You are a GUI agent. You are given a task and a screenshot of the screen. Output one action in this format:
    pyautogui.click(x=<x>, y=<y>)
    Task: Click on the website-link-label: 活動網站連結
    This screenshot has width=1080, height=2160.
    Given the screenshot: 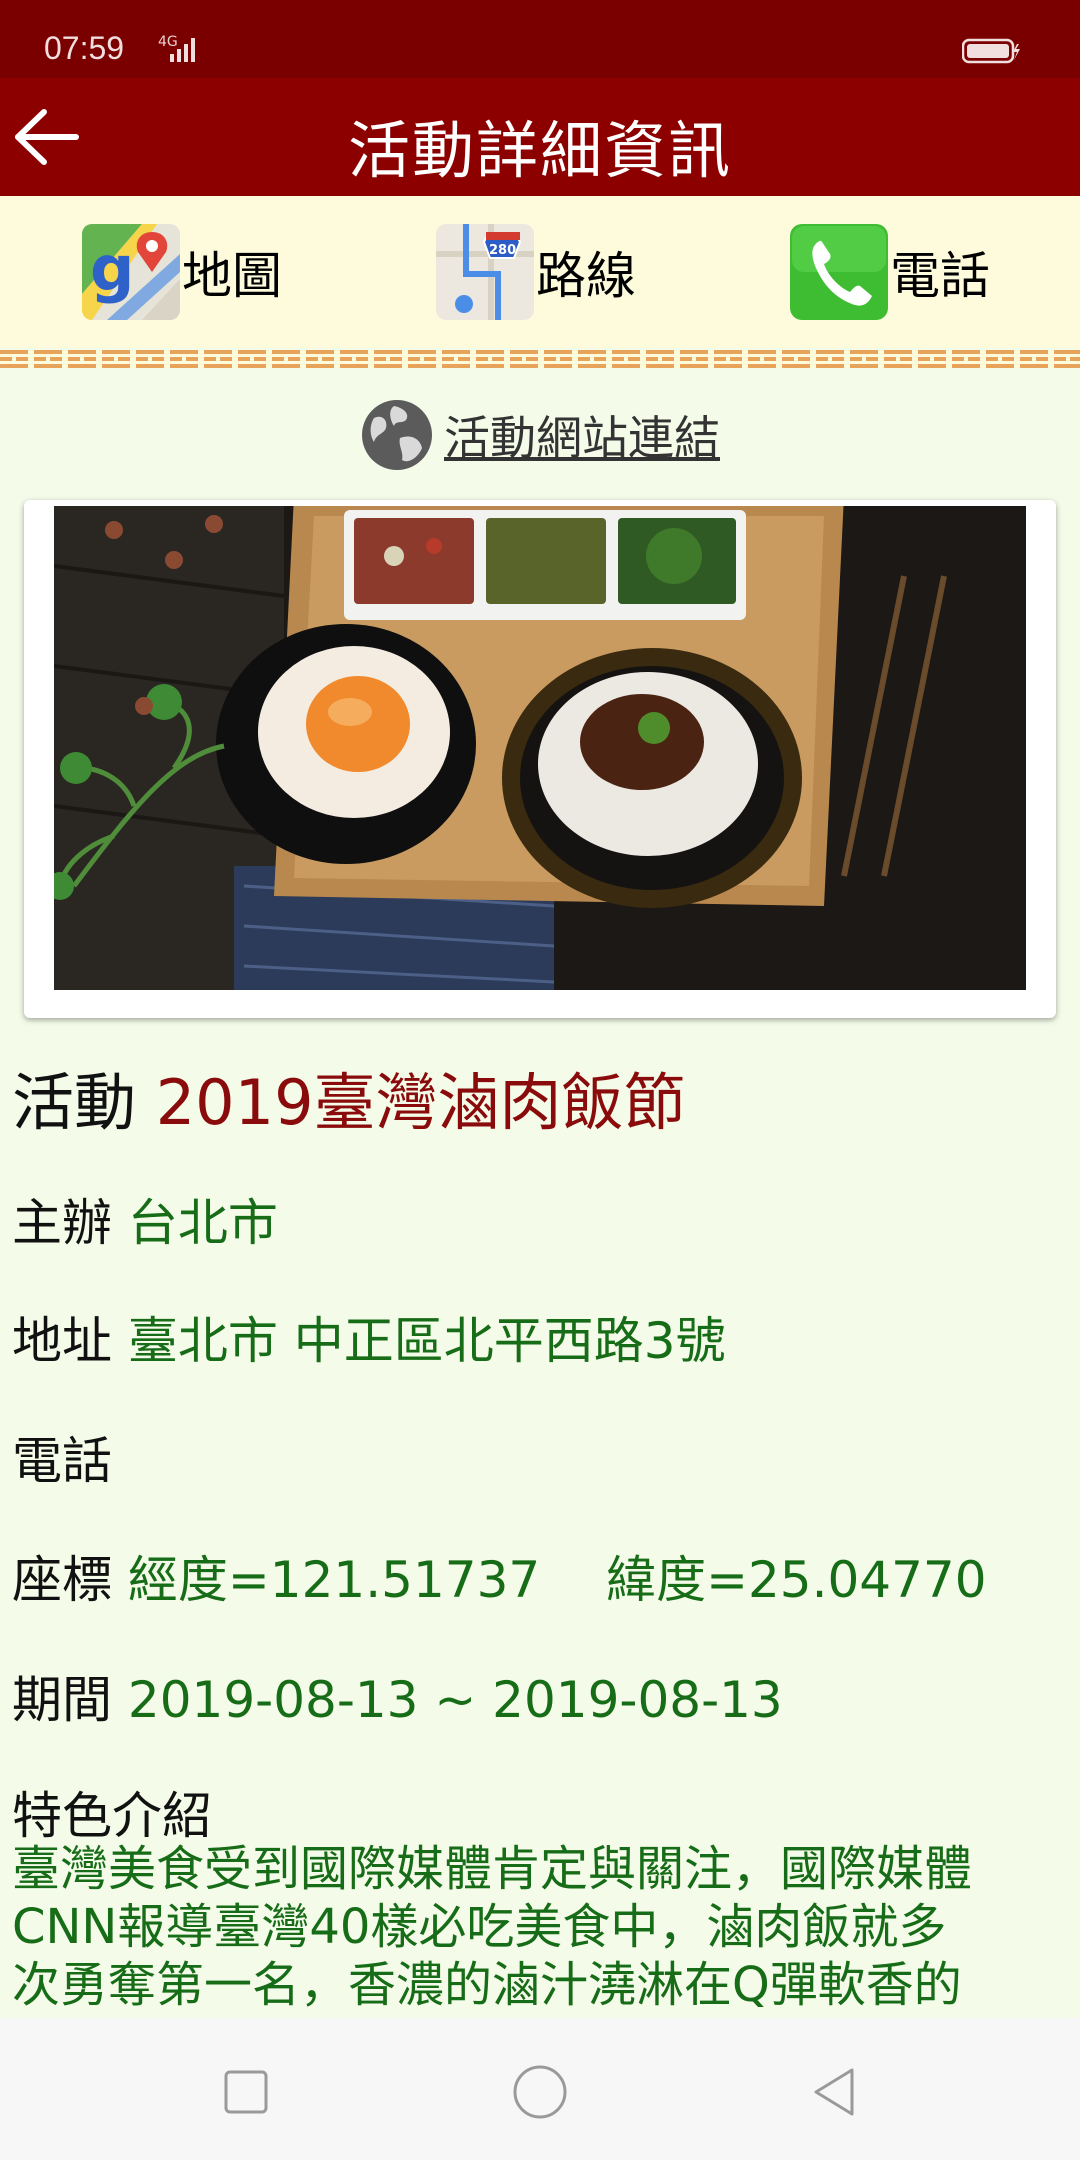 What is the action you would take?
    pyautogui.click(x=582, y=438)
    